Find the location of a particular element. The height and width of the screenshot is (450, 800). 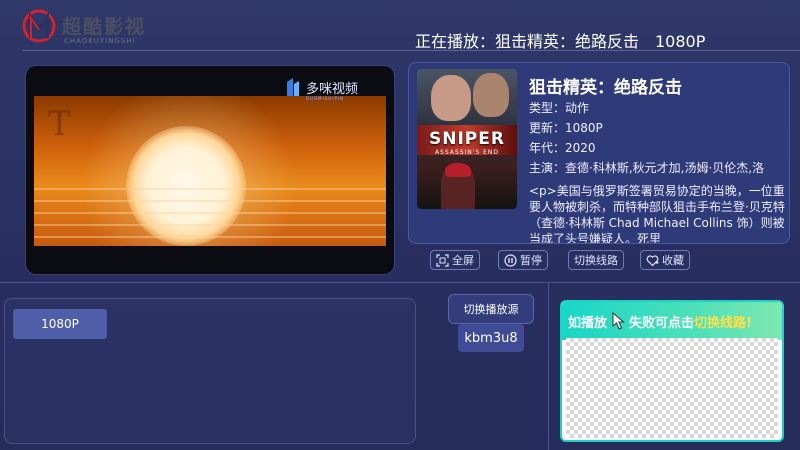

switch-line-button: 切换线路 is located at coordinates (596, 260).